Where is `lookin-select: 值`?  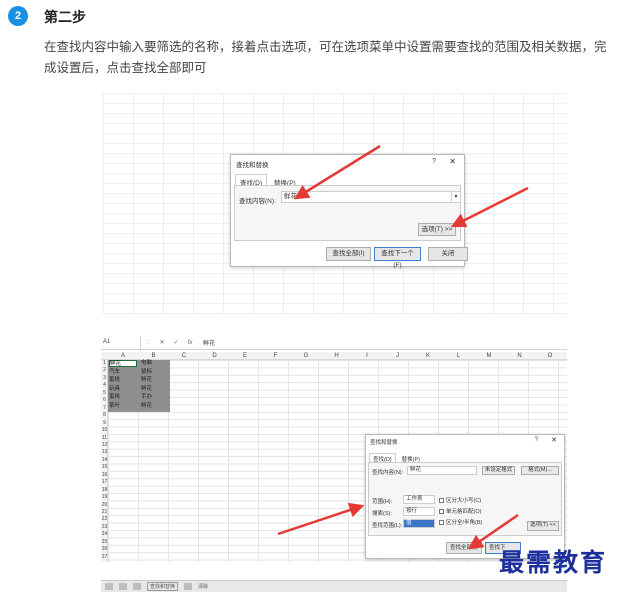 lookin-select: 值 is located at coordinates (419, 523).